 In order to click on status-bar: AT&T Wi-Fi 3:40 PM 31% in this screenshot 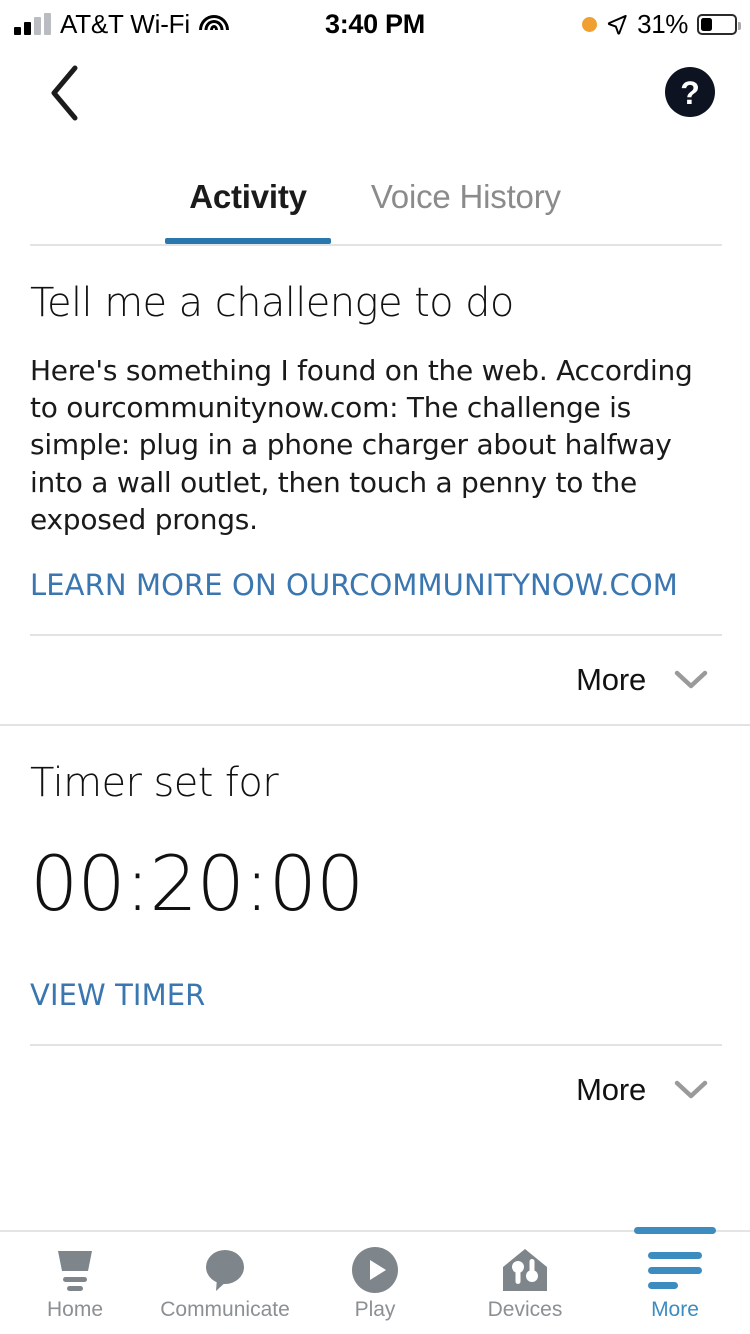, I will do `click(375, 24)`.